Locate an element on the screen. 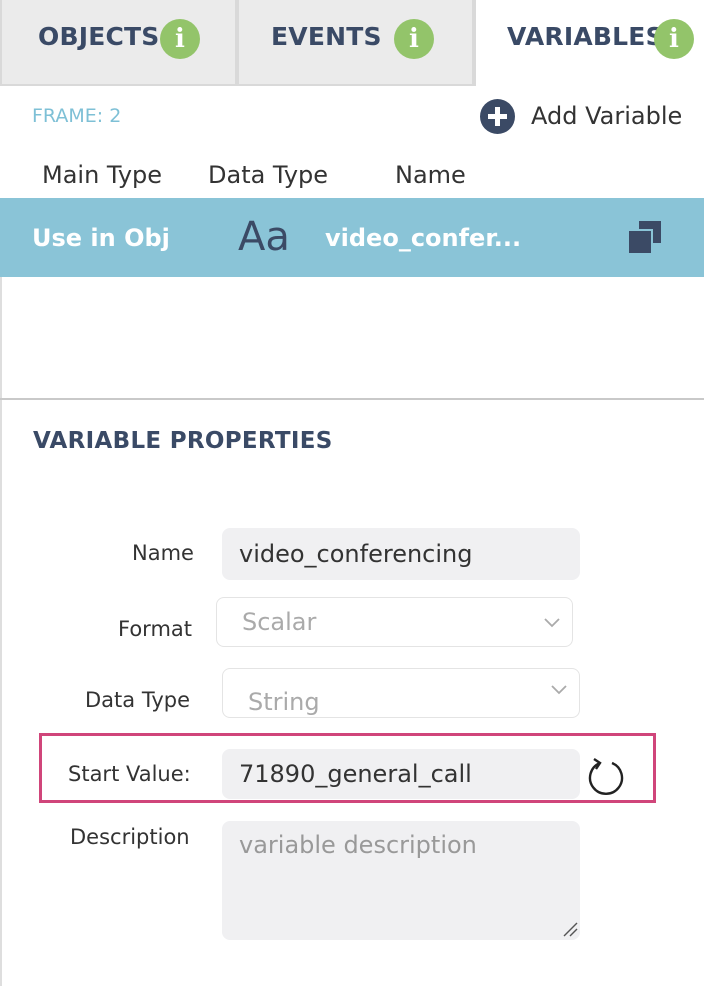 The height and width of the screenshot is (986, 704). data-type-select: String is located at coordinates (401, 693).